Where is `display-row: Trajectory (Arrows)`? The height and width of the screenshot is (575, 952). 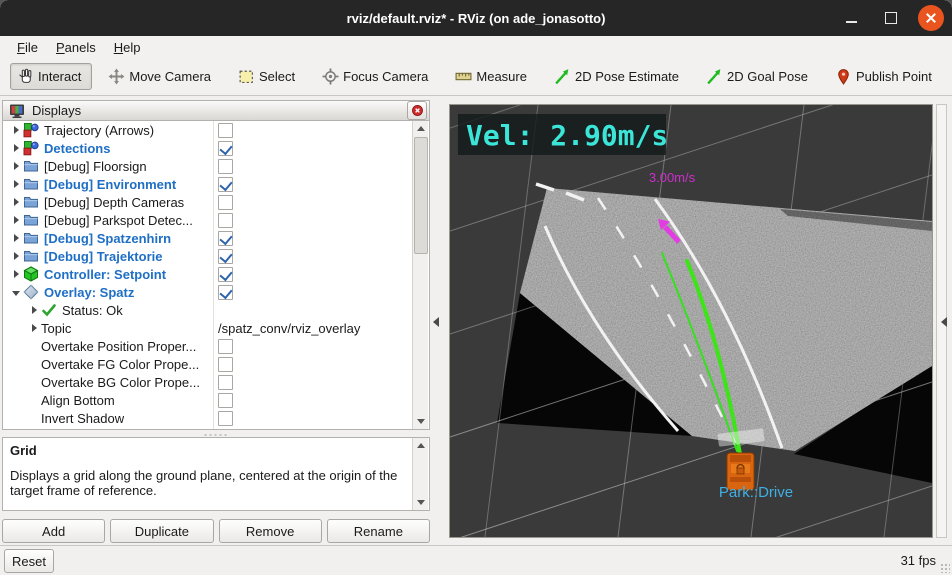
display-row: Trajectory (Arrows) is located at coordinates (216, 130).